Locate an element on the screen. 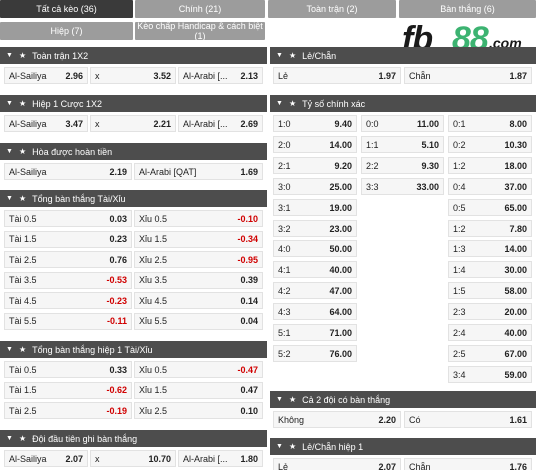 This screenshot has height=470, width=536. odds-cell: Al-Arabi [QAT] 1.69 is located at coordinates (198, 171).